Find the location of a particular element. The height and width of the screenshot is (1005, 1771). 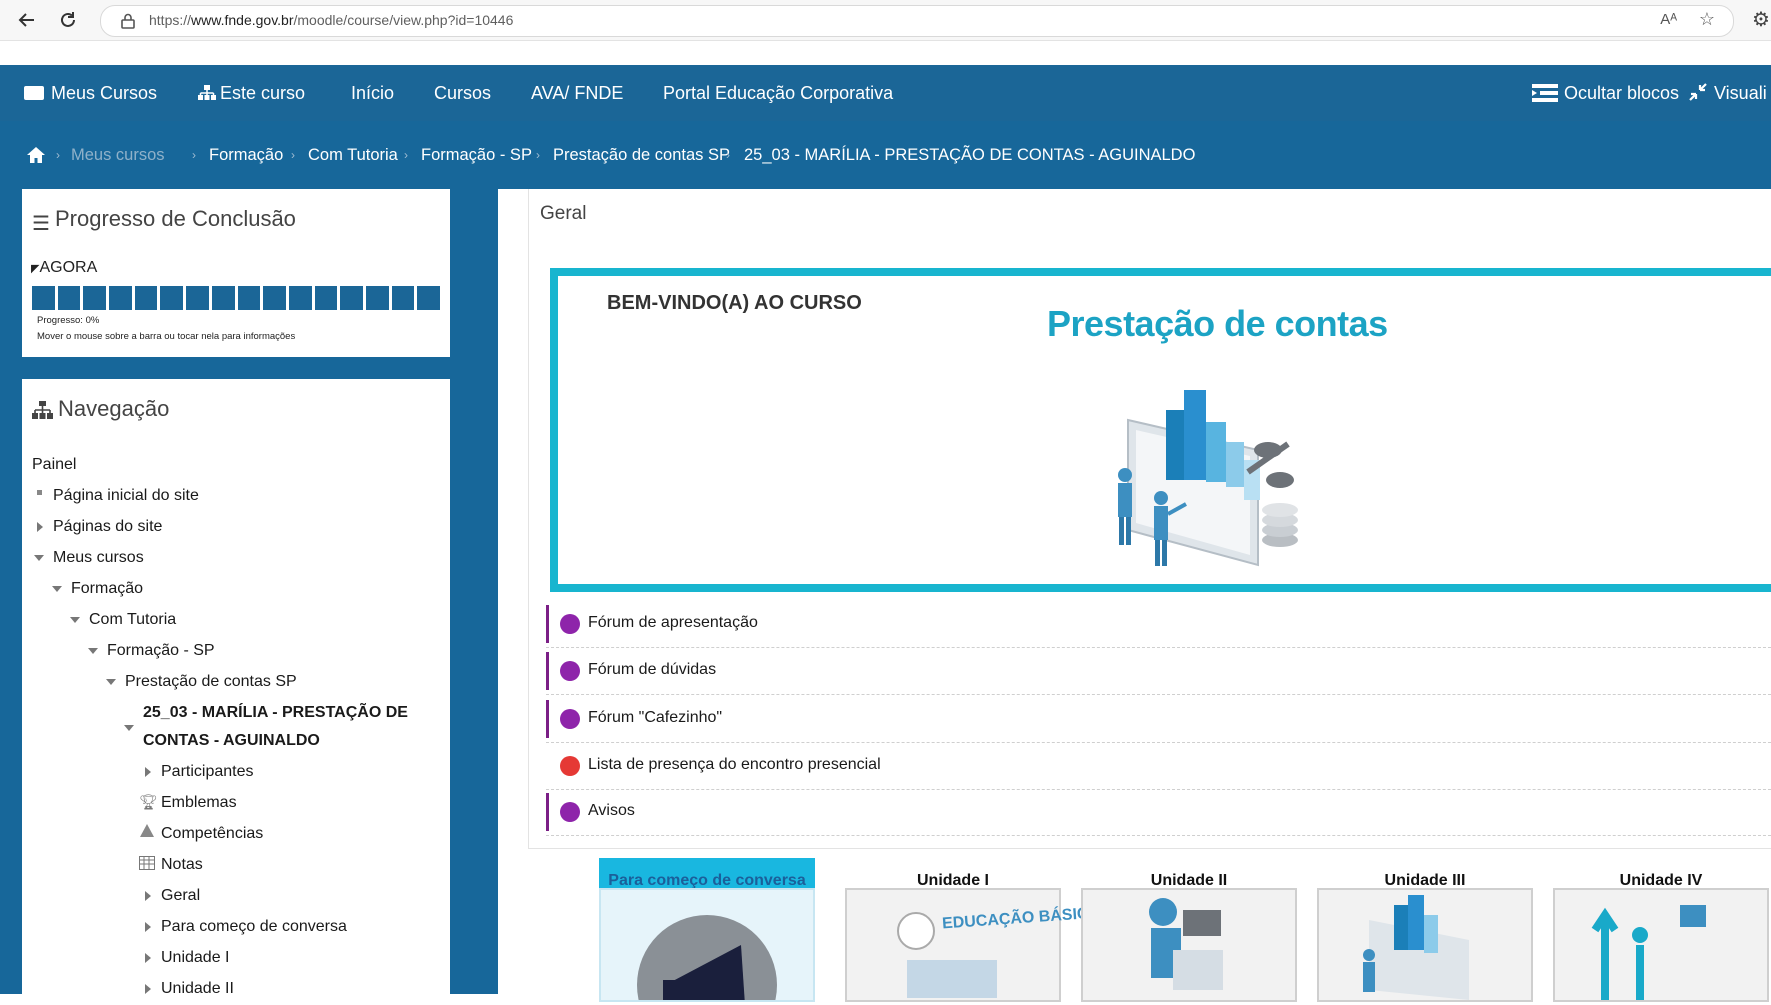

menu-portal-corporate-education: Portal Educação Corporativa is located at coordinates (778, 93).